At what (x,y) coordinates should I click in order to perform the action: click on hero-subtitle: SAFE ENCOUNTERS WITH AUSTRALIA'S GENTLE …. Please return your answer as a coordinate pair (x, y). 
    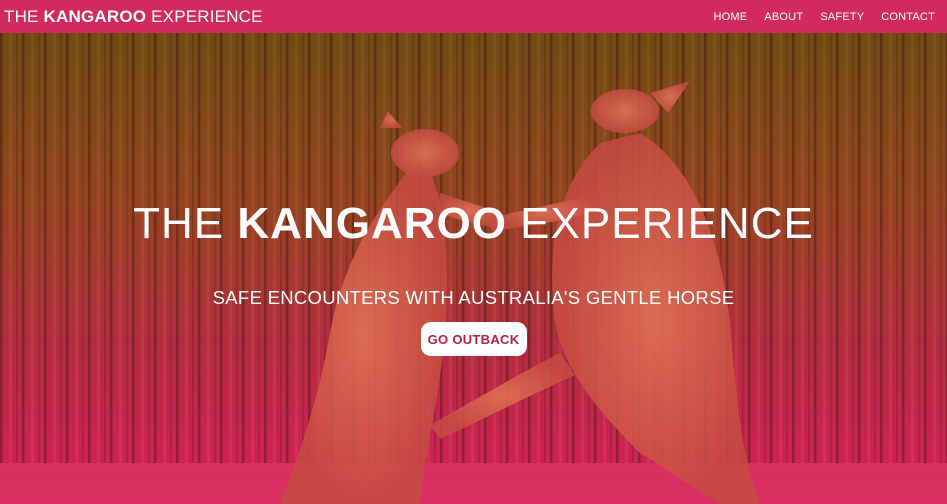
    Looking at the image, I should click on (473, 298).